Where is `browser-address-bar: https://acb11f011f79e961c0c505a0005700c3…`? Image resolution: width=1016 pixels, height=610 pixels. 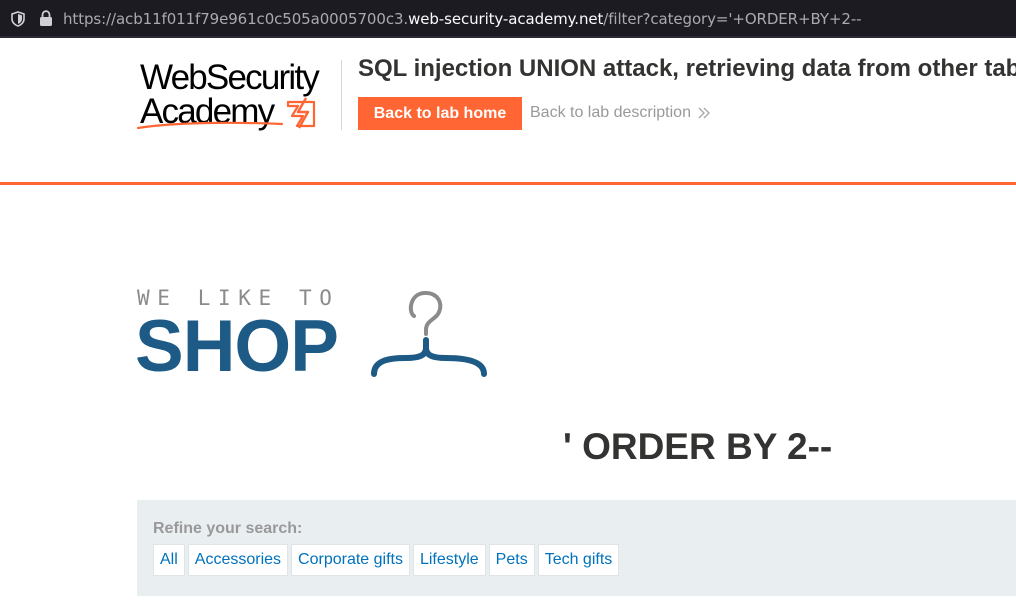
browser-address-bar: https://acb11f011f79e961c0c505a0005700c3… is located at coordinates (508, 19).